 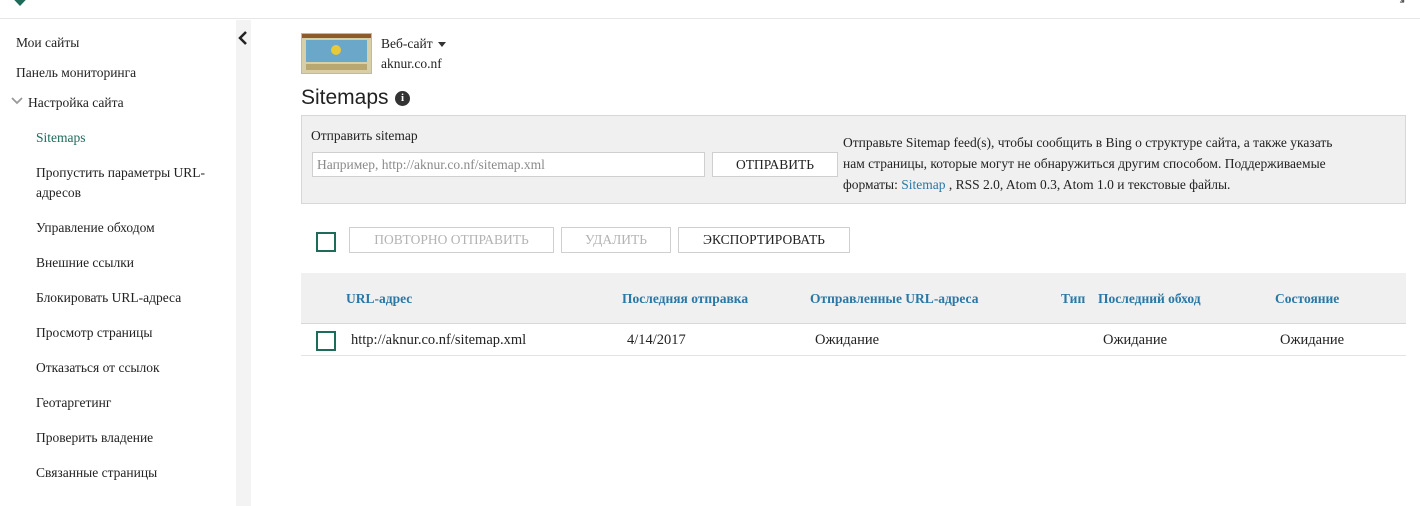 What do you see at coordinates (764, 240) in the screenshot?
I see `export-button: ЭКСПОРТИРОВАТЬ` at bounding box center [764, 240].